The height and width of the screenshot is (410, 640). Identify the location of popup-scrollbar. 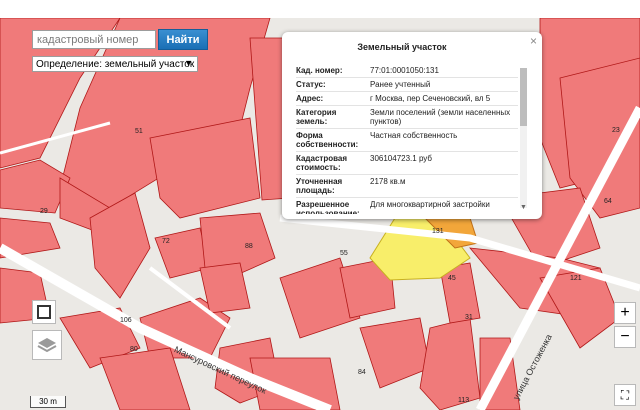
(523, 138).